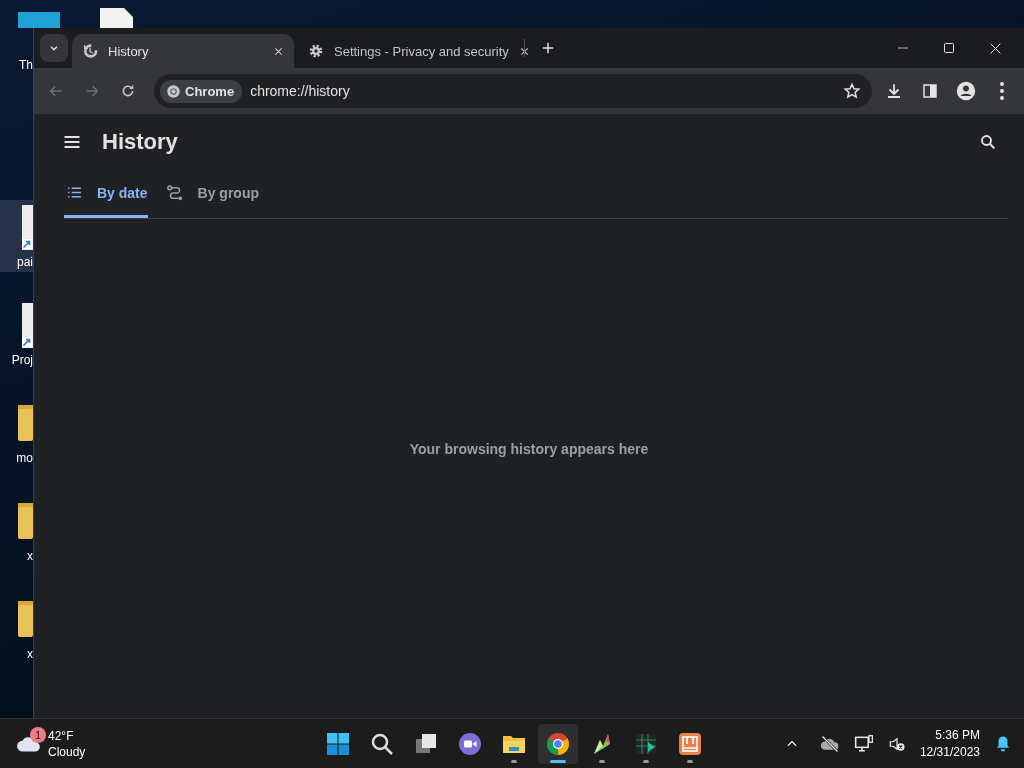  What do you see at coordinates (128, 91) in the screenshot?
I see `reload-icon` at bounding box center [128, 91].